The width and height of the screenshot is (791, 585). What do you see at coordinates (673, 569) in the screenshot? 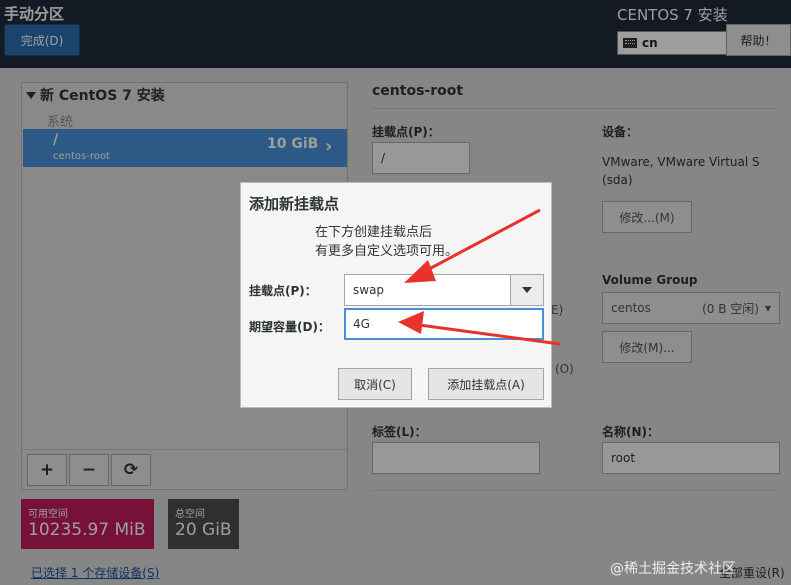
I see `watermark: @稀土掘金技术社区` at bounding box center [673, 569].